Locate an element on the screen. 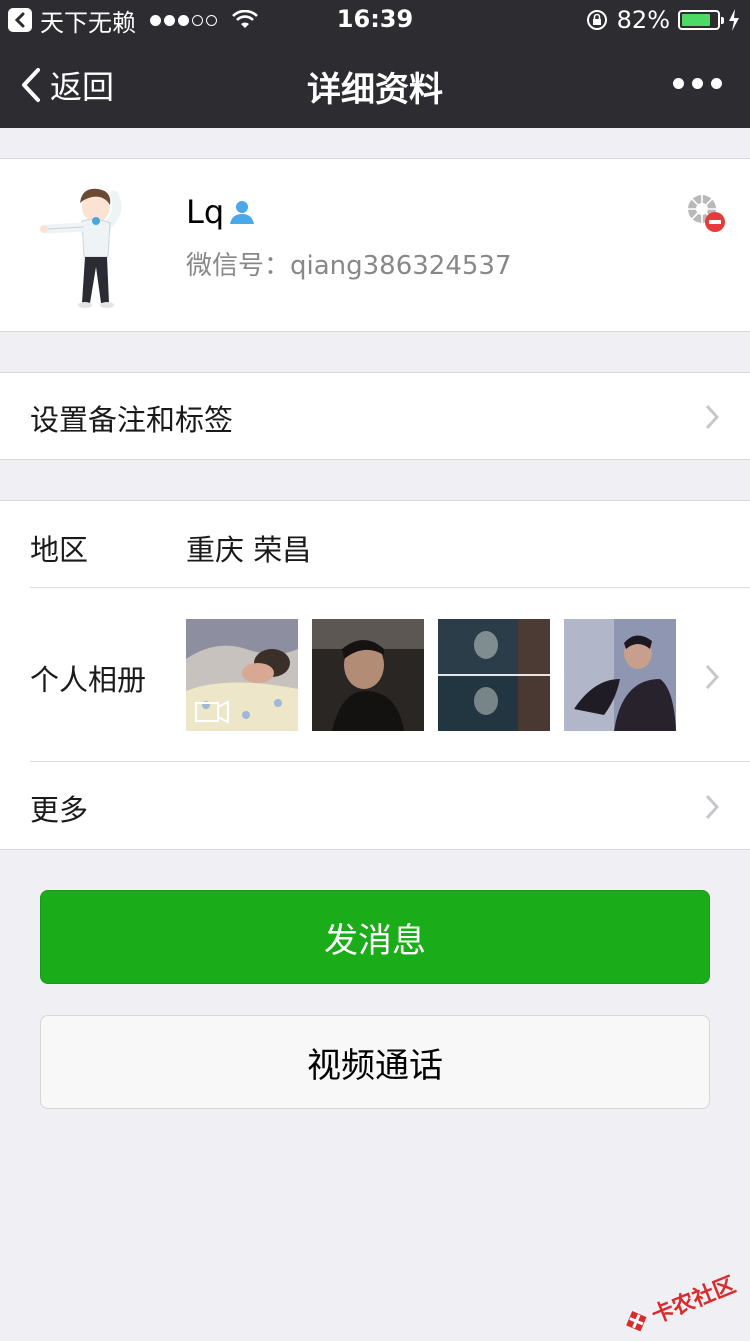  page-title: 详细资料 is located at coordinates (375, 90).